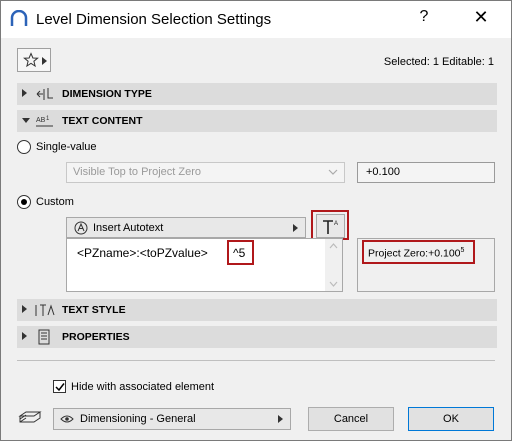  Describe the element at coordinates (154, 19) in the screenshot. I see `window-title: Level Dimension Selection Settings` at that location.